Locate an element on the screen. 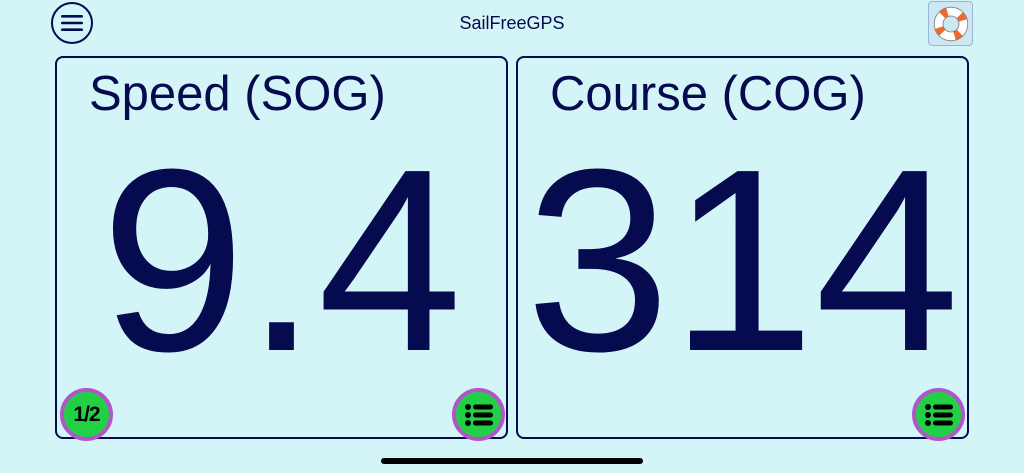 This screenshot has width=1024, height=473. course-list-button is located at coordinates (938, 414).